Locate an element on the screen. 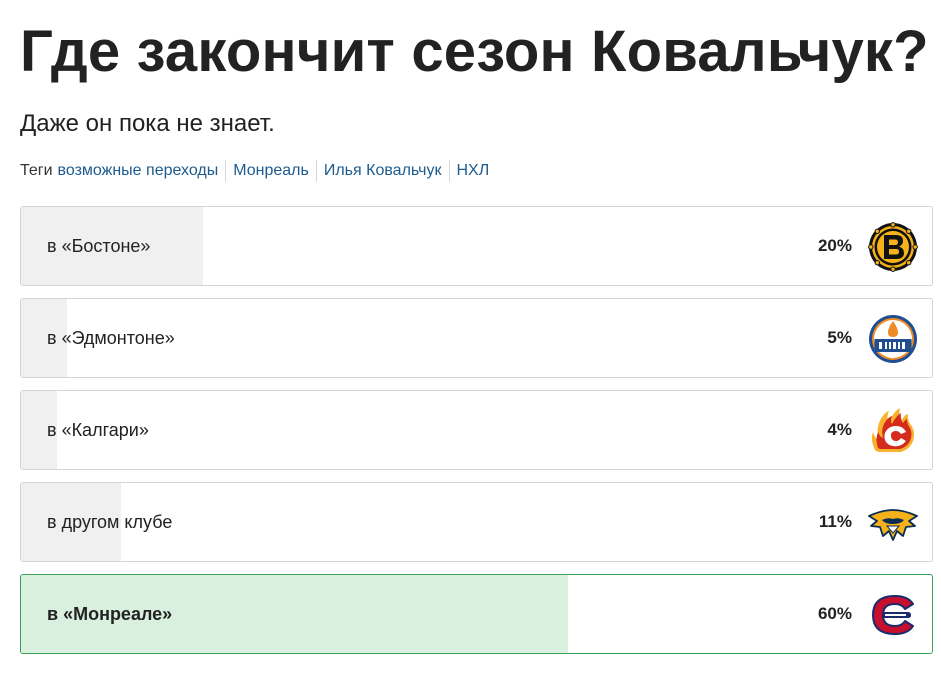 The width and height of the screenshot is (941, 673). option-label: в «Монреале» is located at coordinates (110, 613).